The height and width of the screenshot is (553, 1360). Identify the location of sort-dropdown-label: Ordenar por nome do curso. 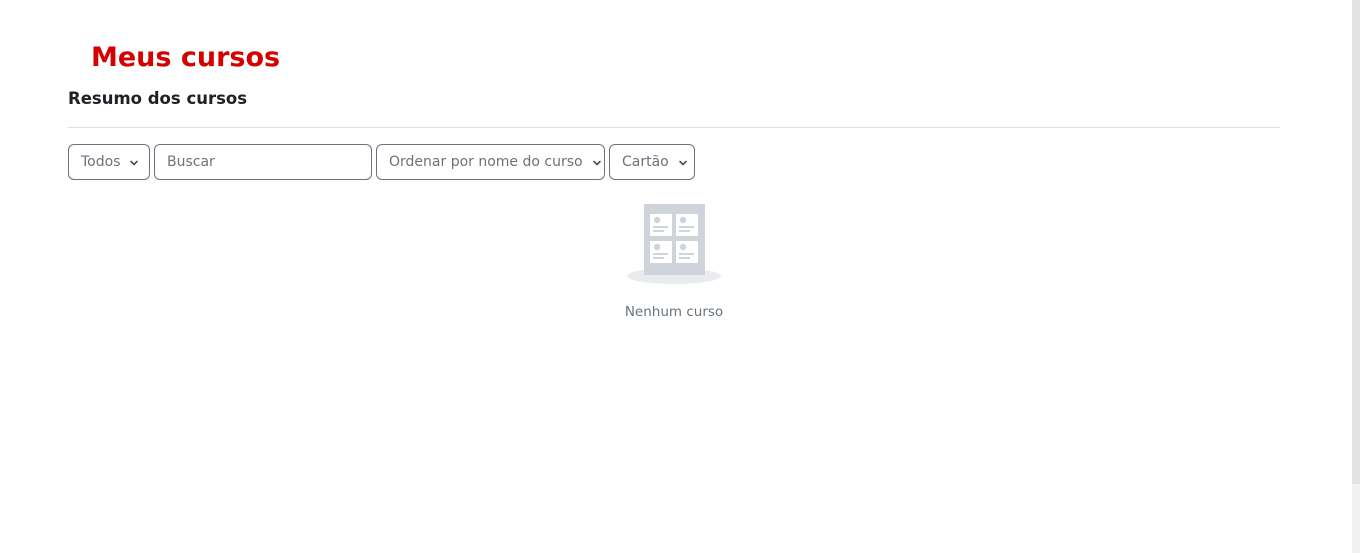
(486, 162).